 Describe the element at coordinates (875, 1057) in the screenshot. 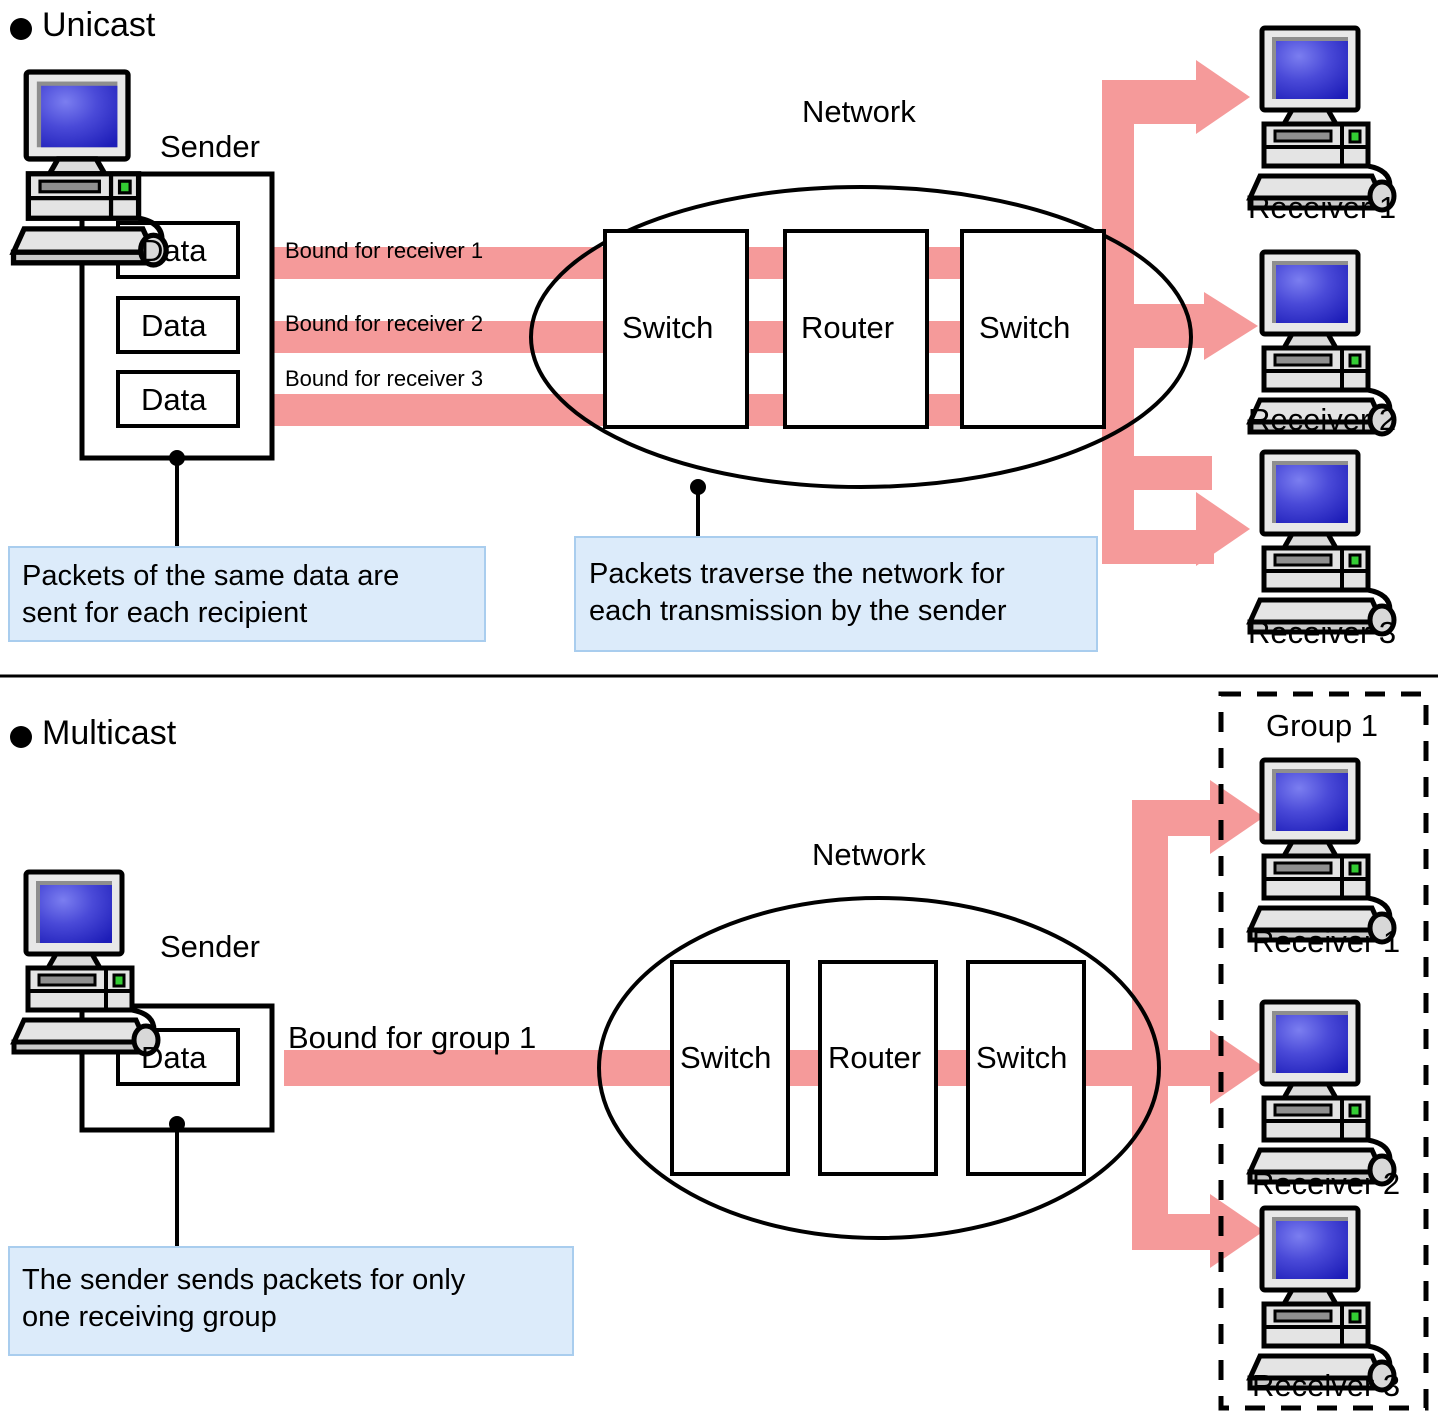

I see `multicast-node-label-router: Router` at that location.